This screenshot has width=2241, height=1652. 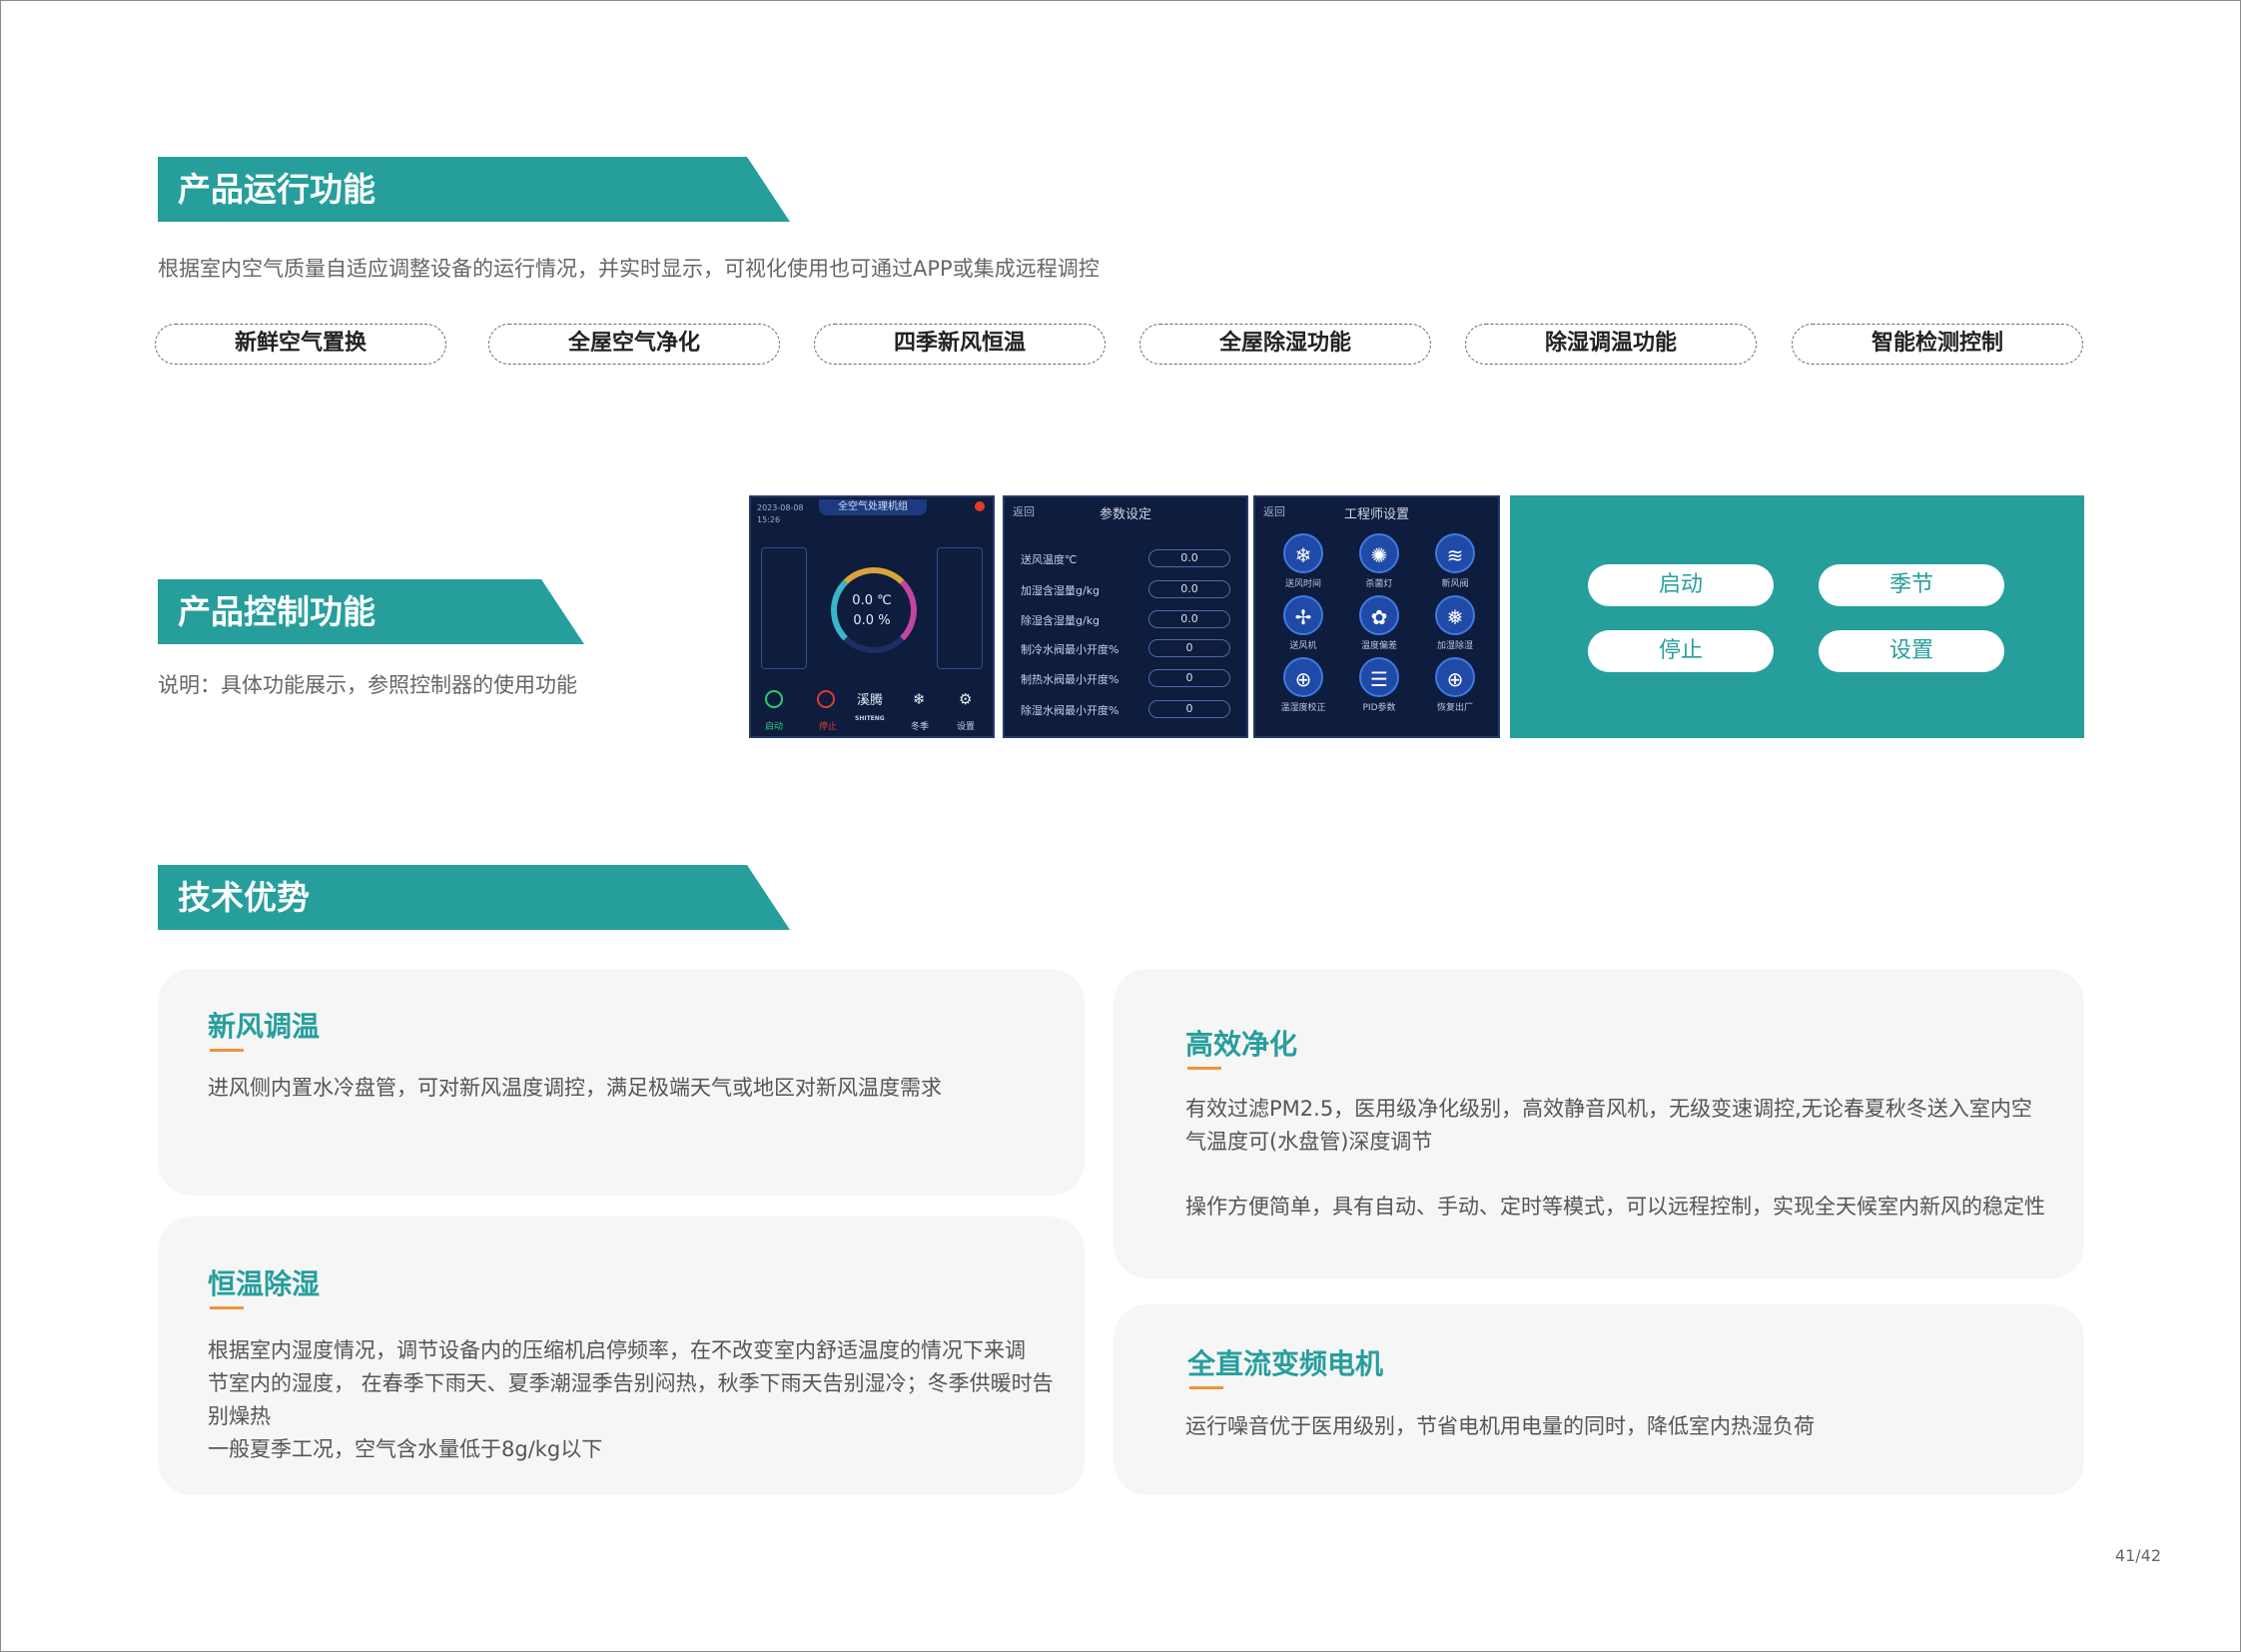 I want to click on screen-btn-label-settings: 设置, so click(x=966, y=727).